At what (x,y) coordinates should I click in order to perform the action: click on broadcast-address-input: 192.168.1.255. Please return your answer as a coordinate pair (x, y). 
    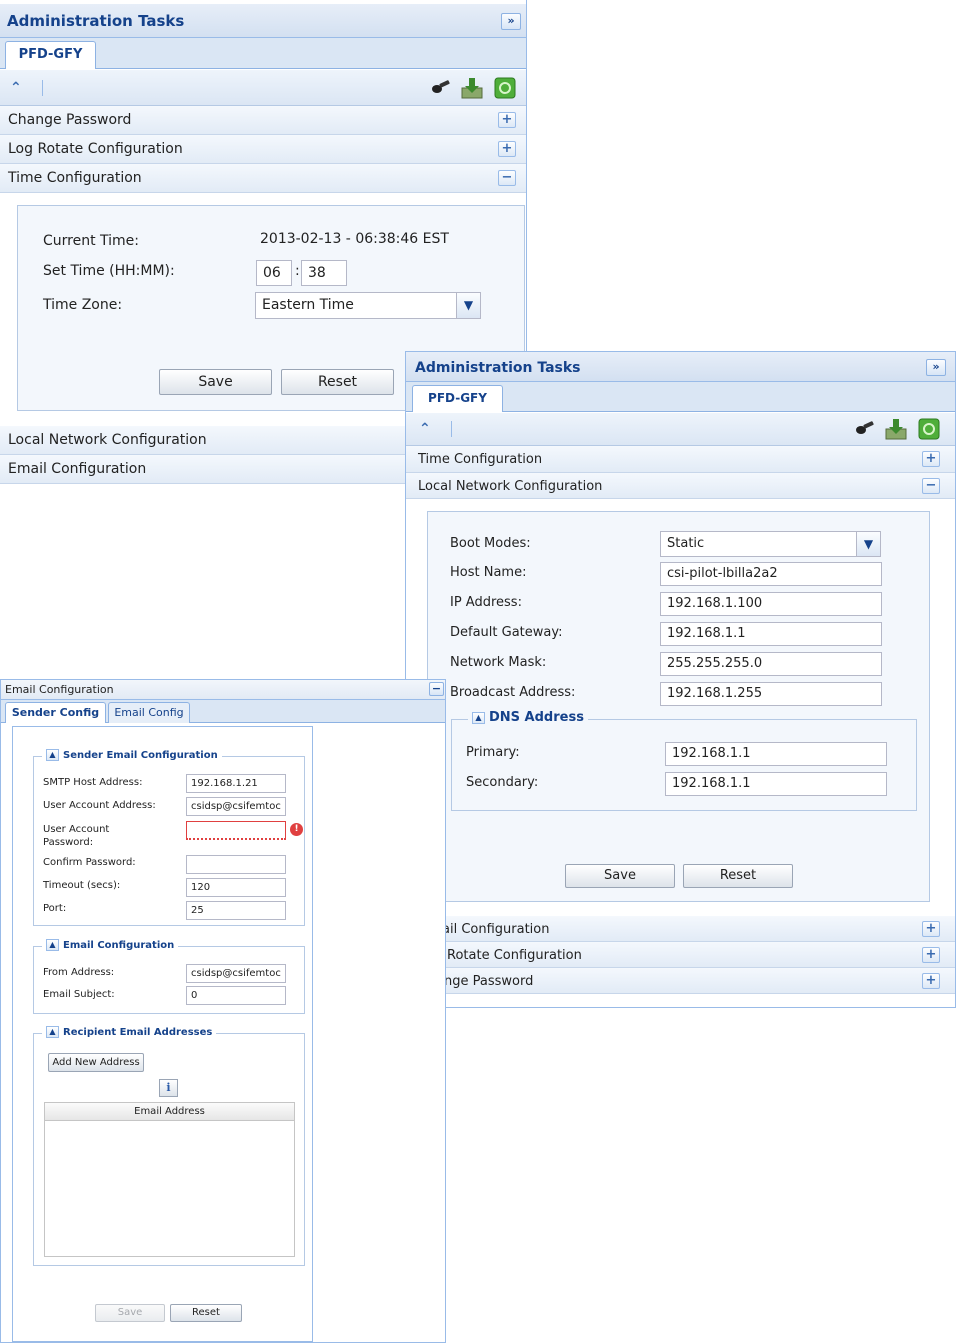
    Looking at the image, I should click on (771, 694).